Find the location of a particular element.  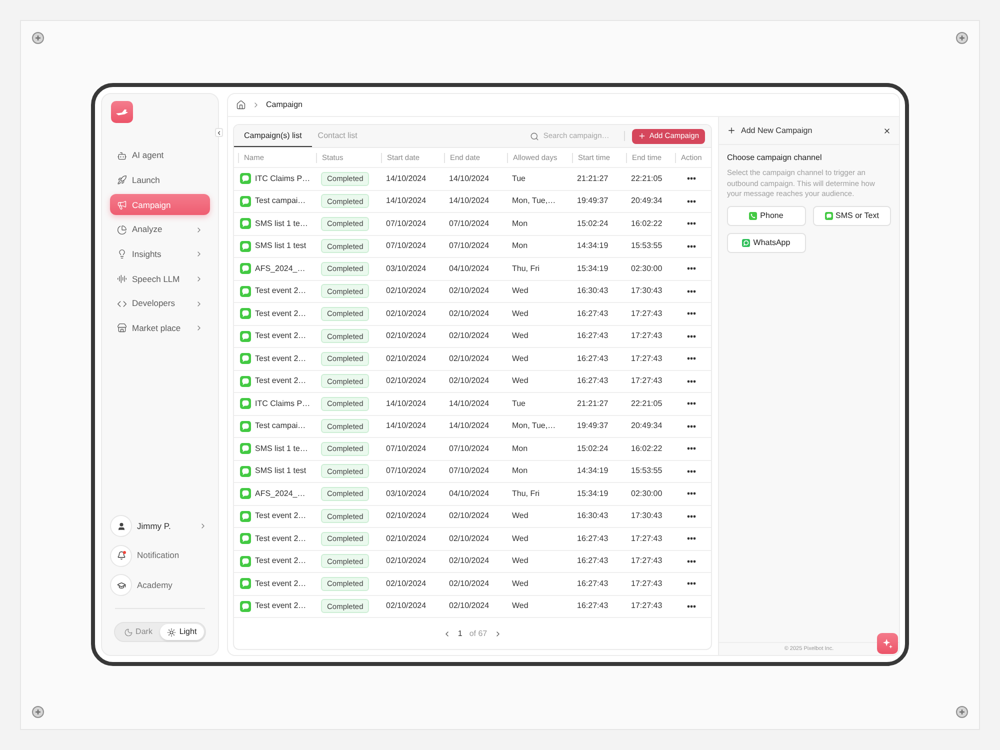

nav-item: Developers is located at coordinates (160, 303).